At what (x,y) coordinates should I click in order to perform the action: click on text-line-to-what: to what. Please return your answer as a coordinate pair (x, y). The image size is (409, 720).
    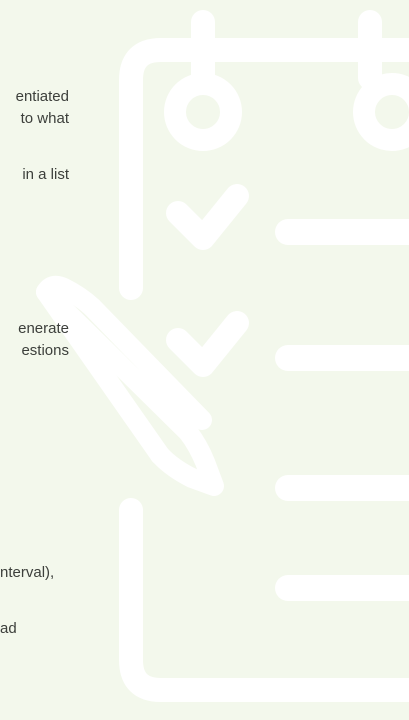
    Looking at the image, I should click on (44, 118).